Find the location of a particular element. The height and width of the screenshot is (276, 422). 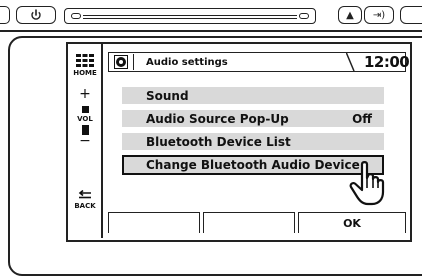

disc-slot is located at coordinates (190, 16).